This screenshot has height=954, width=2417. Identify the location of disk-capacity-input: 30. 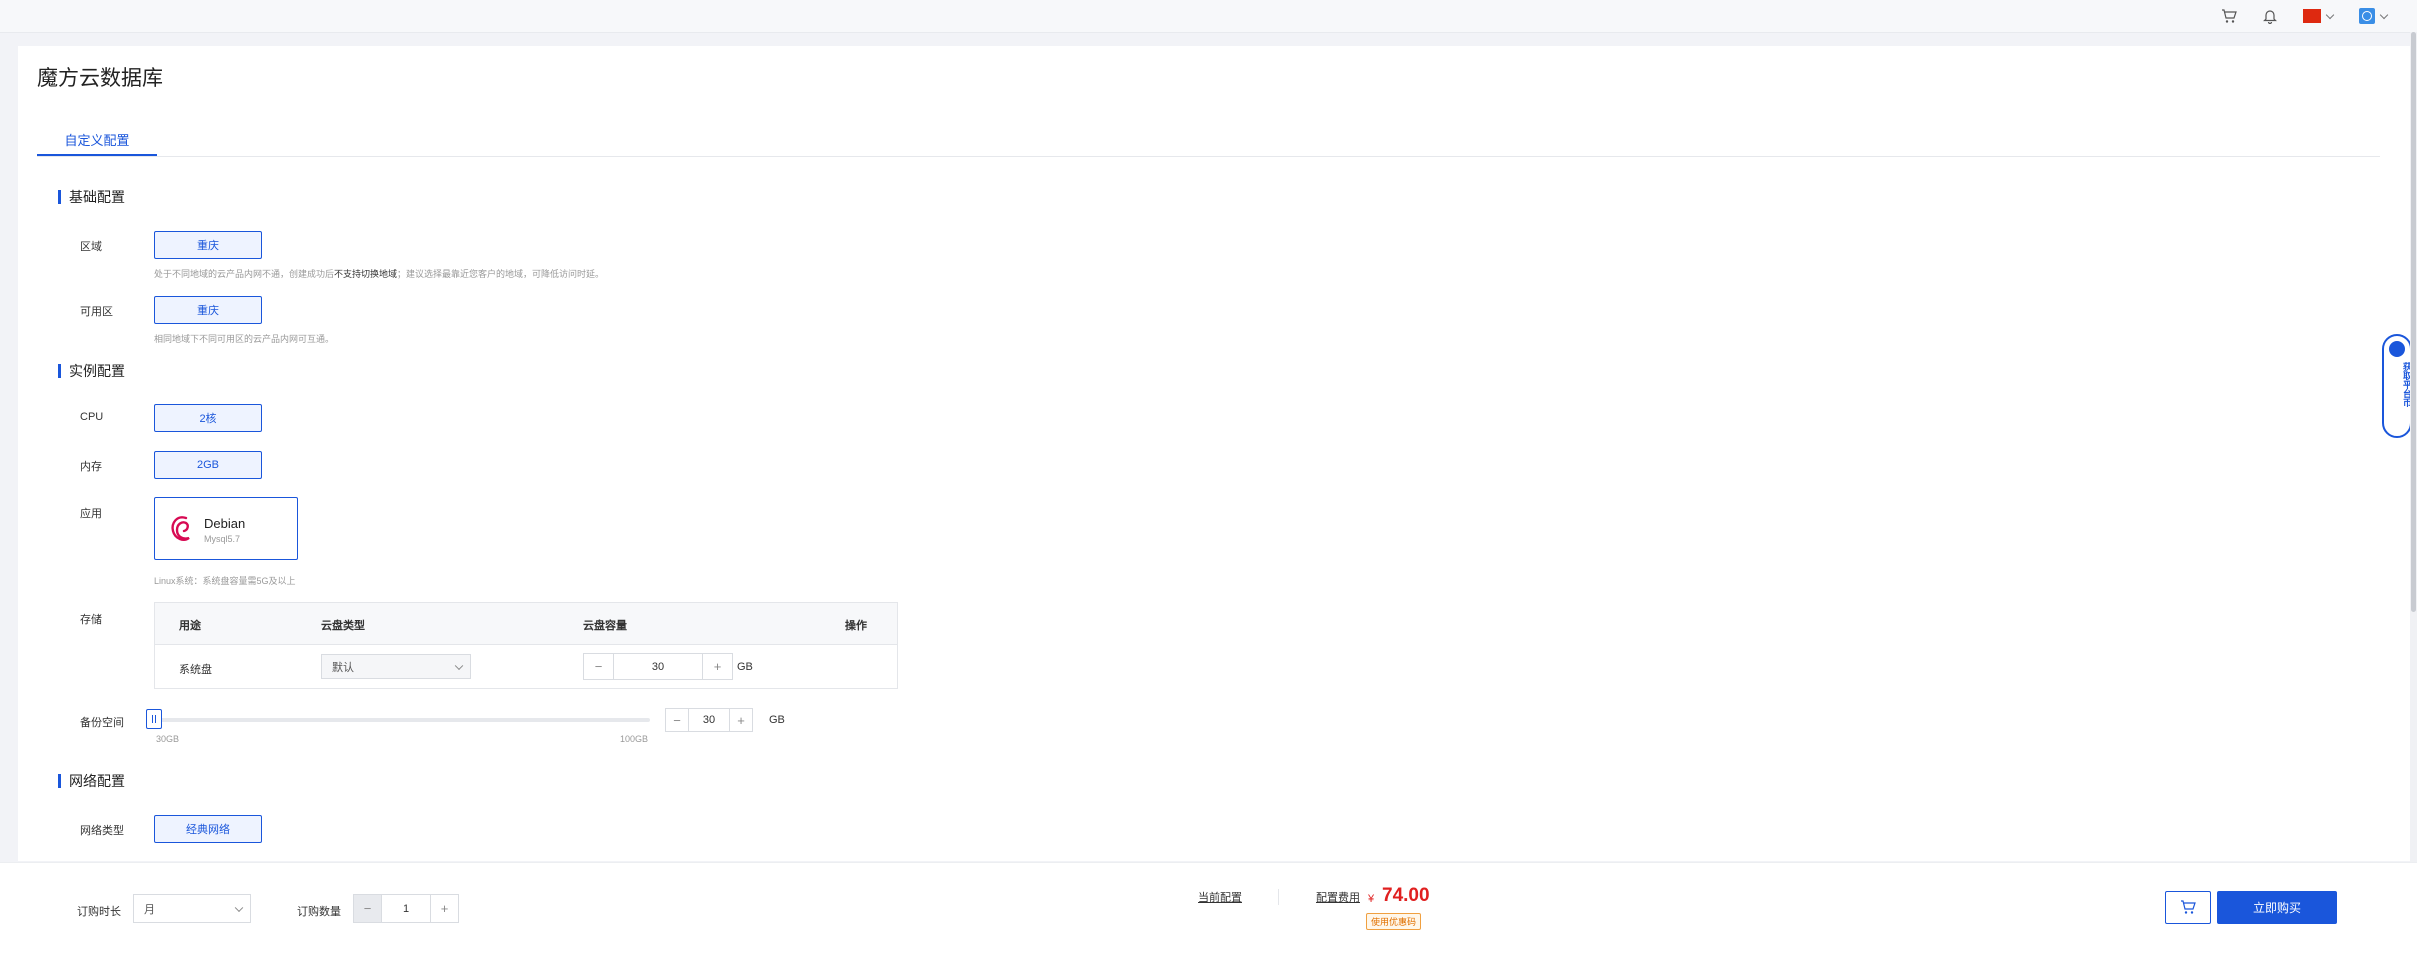
(658, 666).